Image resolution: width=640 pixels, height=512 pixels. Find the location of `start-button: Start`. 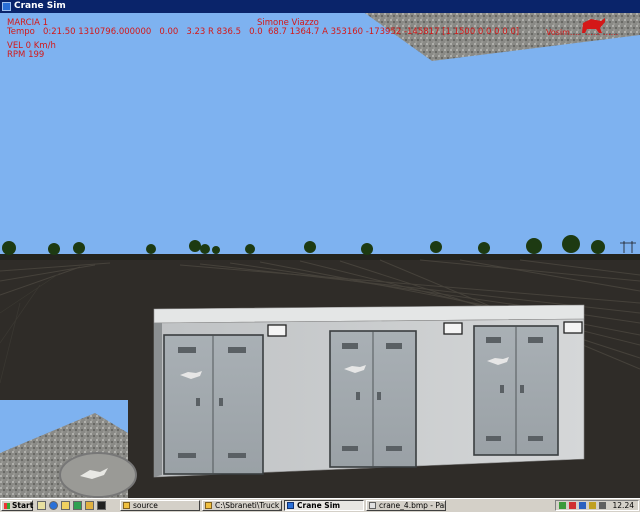

start-button: Start is located at coordinates (17, 505).